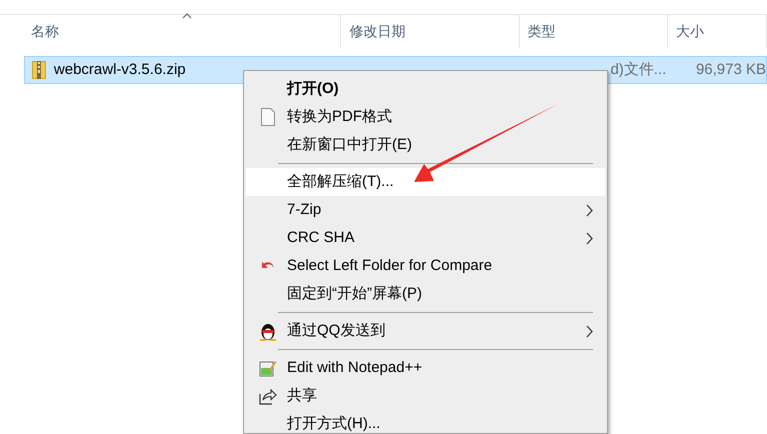 The height and width of the screenshot is (434, 767). Describe the element at coordinates (120, 70) in the screenshot. I see `file-name: webcrawl-v3.5.6.zip` at that location.